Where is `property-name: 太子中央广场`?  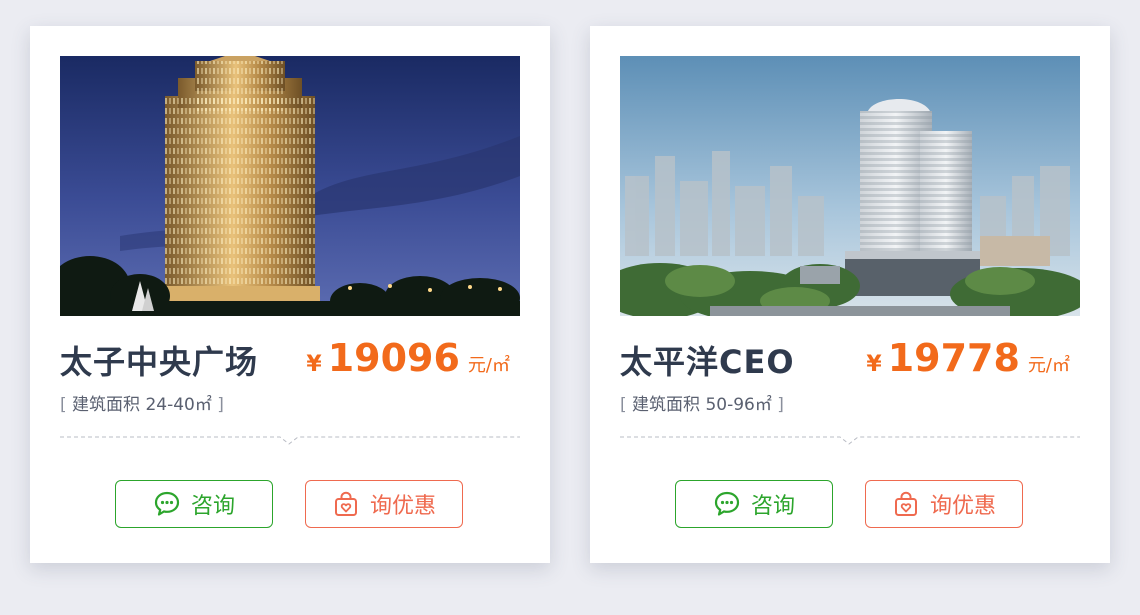
property-name: 太子中央广场 is located at coordinates (159, 360).